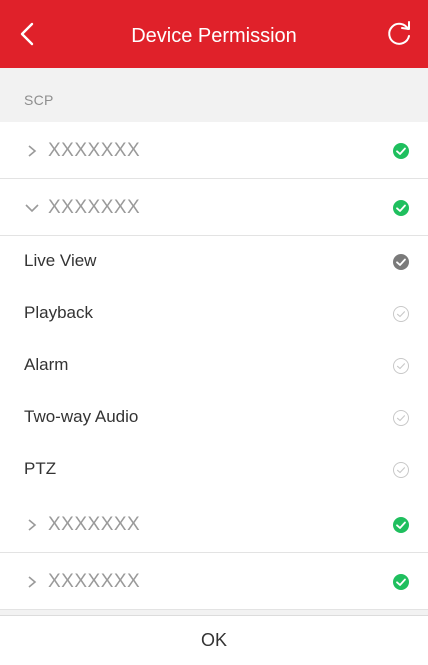 This screenshot has width=428, height=665. I want to click on permission-label: Alarm, so click(46, 364).